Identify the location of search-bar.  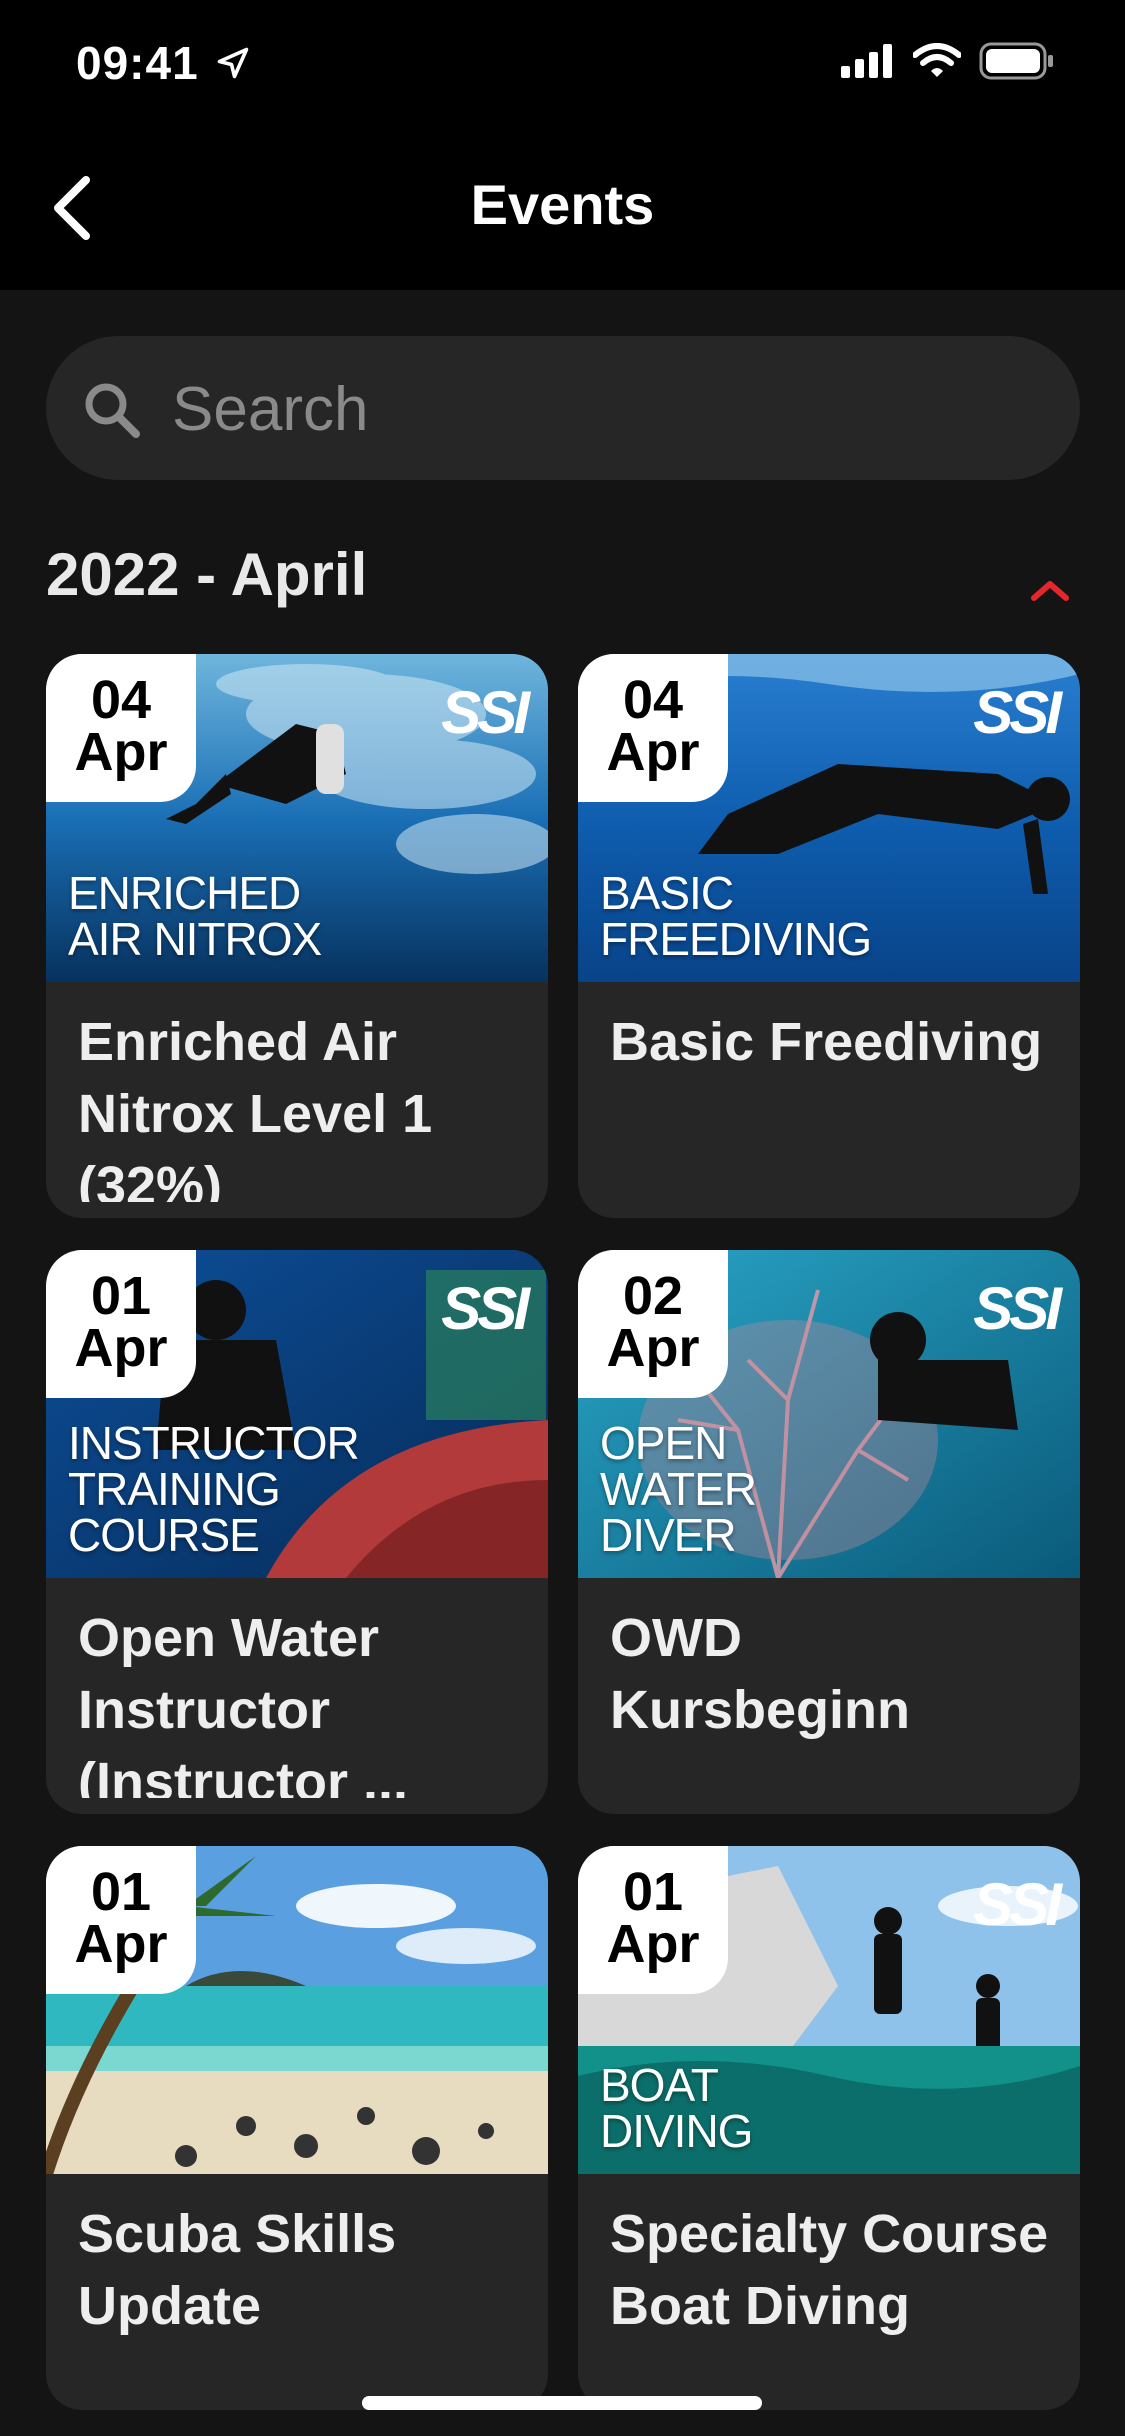
(563, 409).